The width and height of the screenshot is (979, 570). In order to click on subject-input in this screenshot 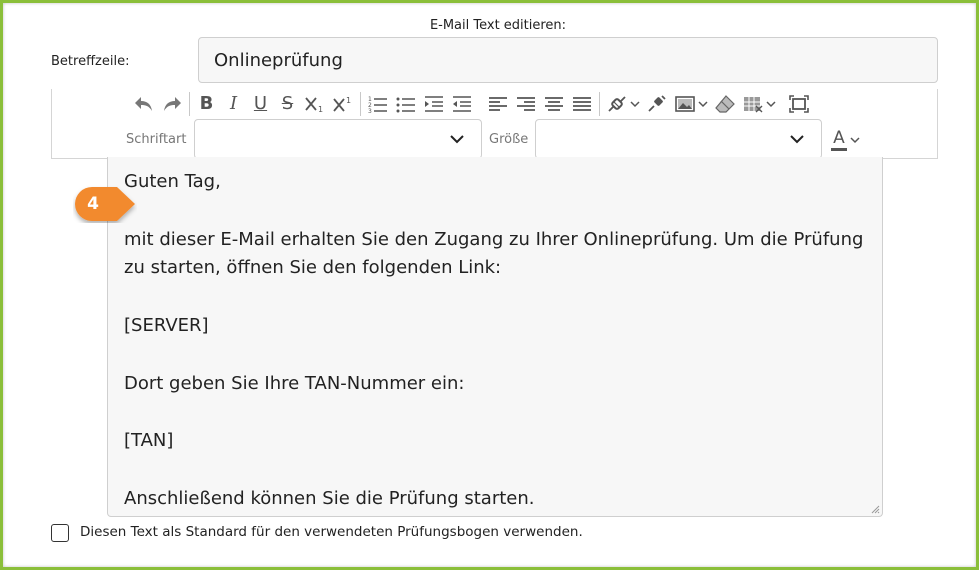, I will do `click(568, 60)`.